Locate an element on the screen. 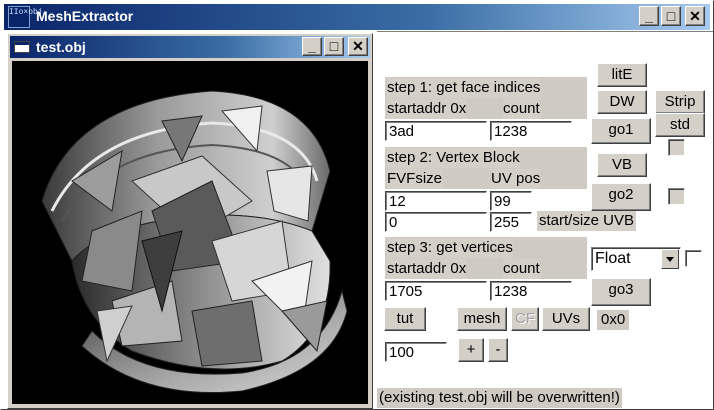 The width and height of the screenshot is (714, 410). tut-button: tut is located at coordinates (405, 319).